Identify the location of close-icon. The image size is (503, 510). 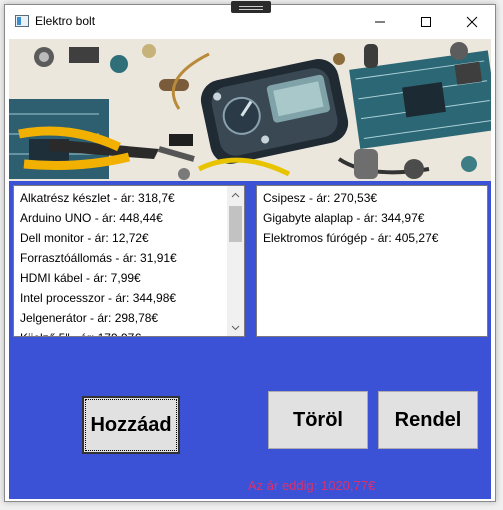
(472, 21).